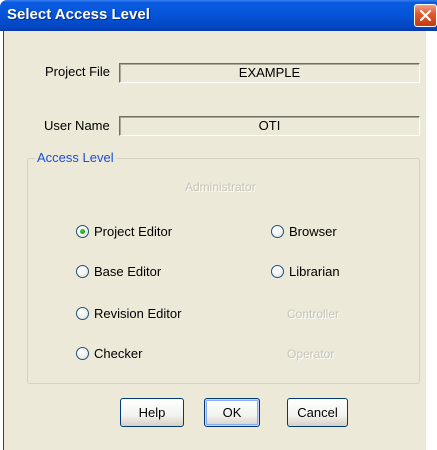  I want to click on radio-base-editor: Base Editor, so click(118, 271).